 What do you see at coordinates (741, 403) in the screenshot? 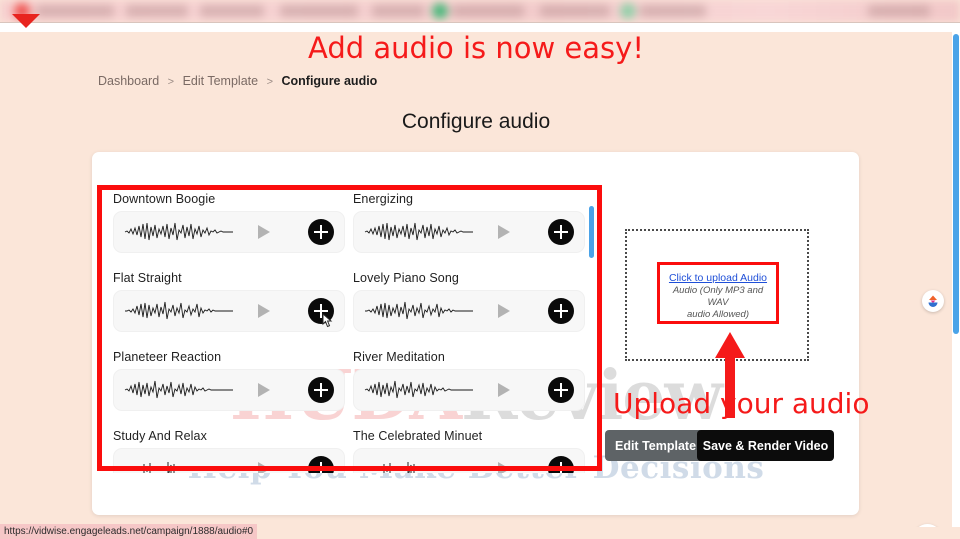
I see `annotation-upload-caption: Upload your audio` at bounding box center [741, 403].